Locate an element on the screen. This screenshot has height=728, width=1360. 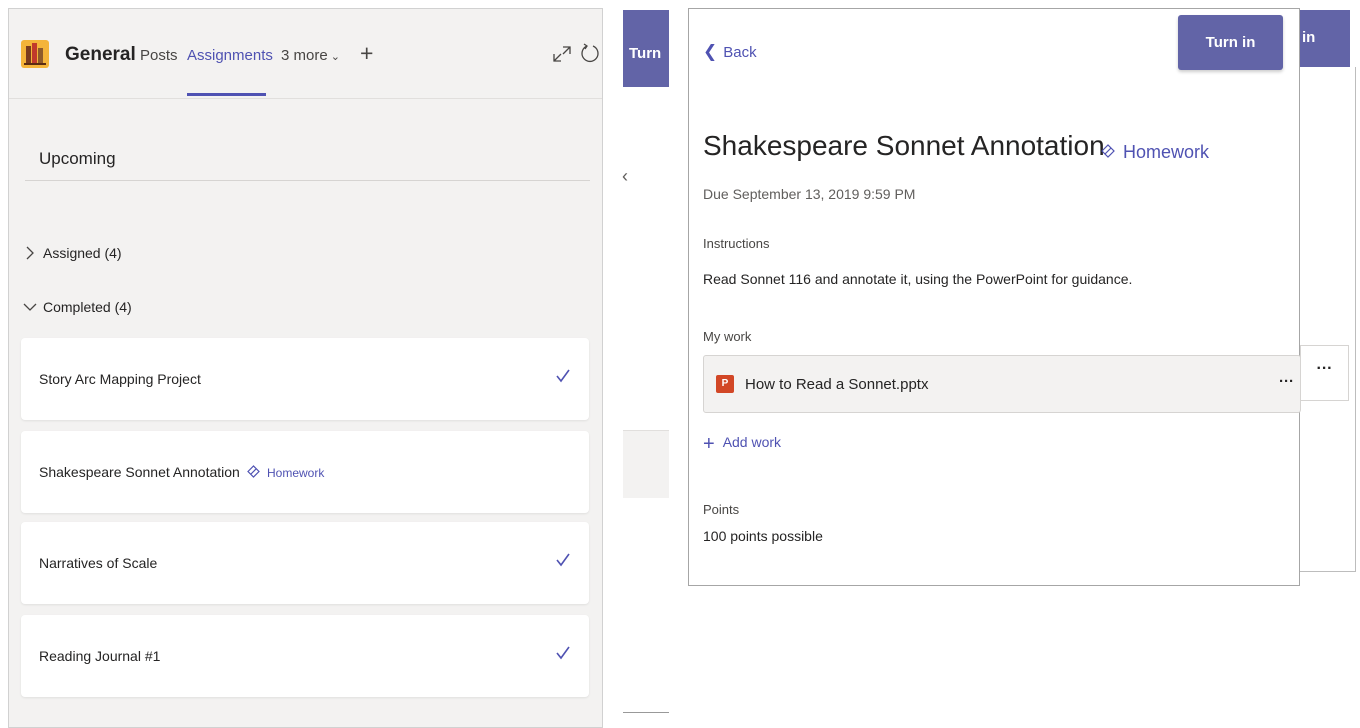
channel-header: General Posts Assignments 3 more ⌄ + is located at coordinates (305, 54).